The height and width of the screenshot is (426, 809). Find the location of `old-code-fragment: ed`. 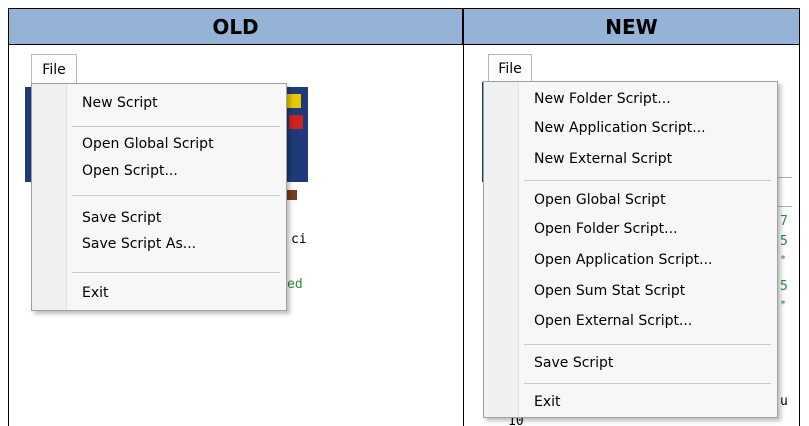

old-code-fragment: ed is located at coordinates (295, 284).